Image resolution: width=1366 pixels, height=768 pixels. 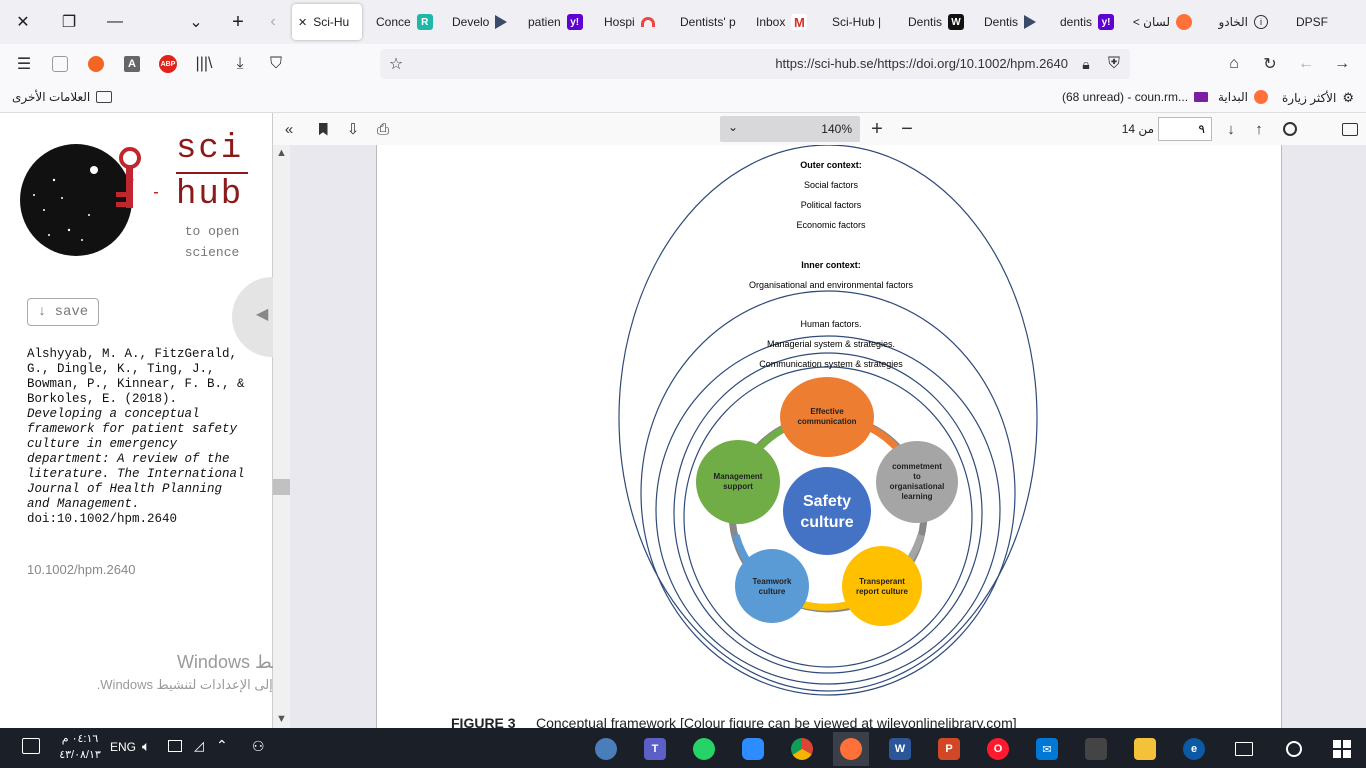 What do you see at coordinates (240, 64) in the screenshot?
I see `downloads-button: ⤓` at bounding box center [240, 64].